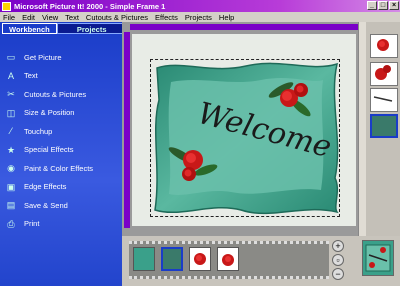  Describe the element at coordinates (362, 129) in the screenshot. I see `vertical-scrollbar` at that location.